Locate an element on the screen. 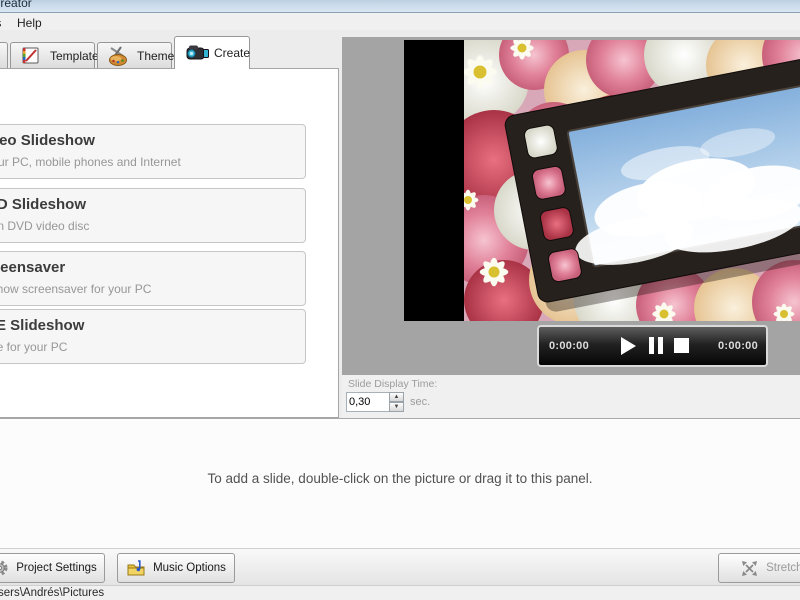  slide-display-time-section: Slide Display Time: ▲ ▼ sec. is located at coordinates (571, 396).